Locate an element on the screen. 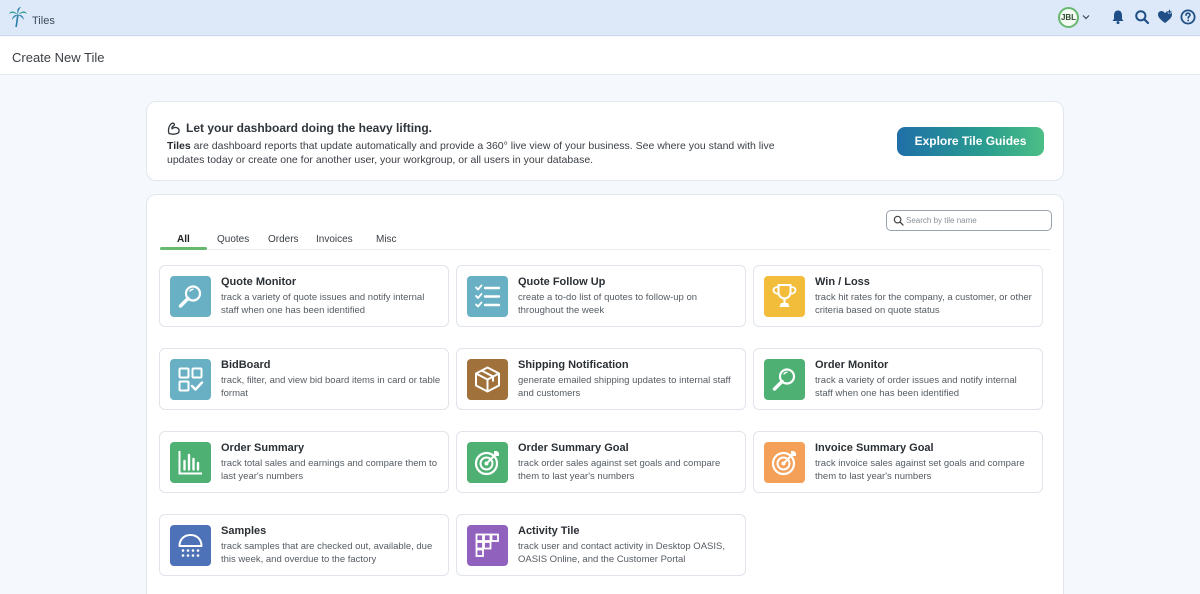 The width and height of the screenshot is (1200, 594). shower-icon is located at coordinates (190, 545).